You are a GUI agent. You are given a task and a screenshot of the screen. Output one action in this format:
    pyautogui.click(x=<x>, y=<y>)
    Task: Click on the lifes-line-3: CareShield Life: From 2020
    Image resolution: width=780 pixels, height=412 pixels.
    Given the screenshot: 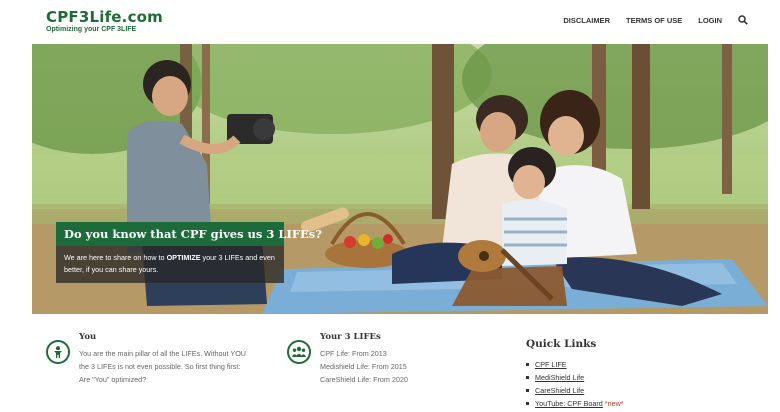 What is the action you would take?
    pyautogui.click(x=364, y=379)
    